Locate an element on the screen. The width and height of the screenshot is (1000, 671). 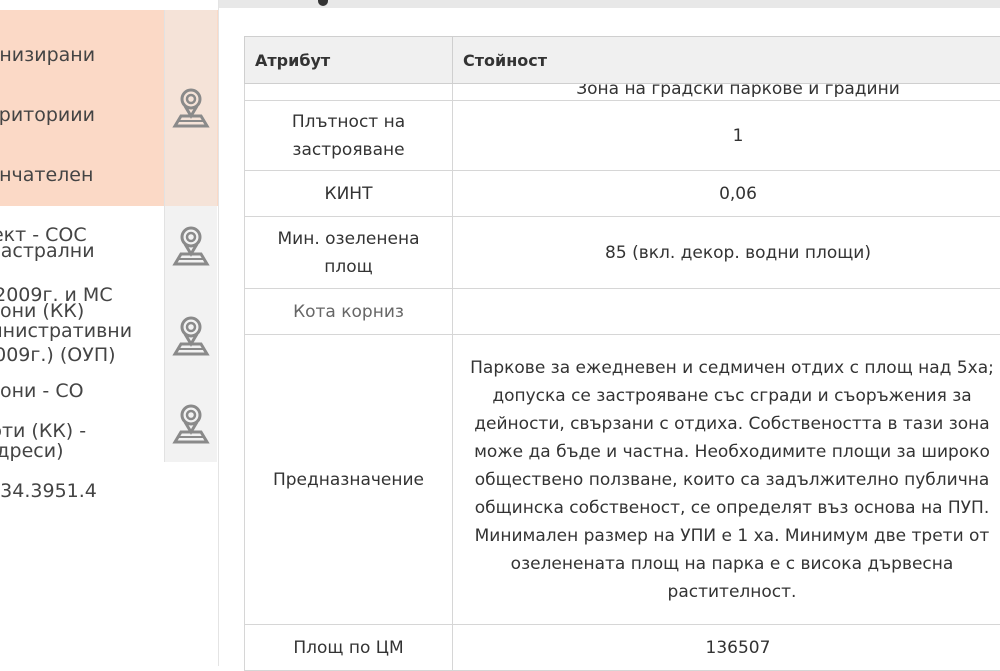
attribute-cell: КИНТ is located at coordinates (349, 194).